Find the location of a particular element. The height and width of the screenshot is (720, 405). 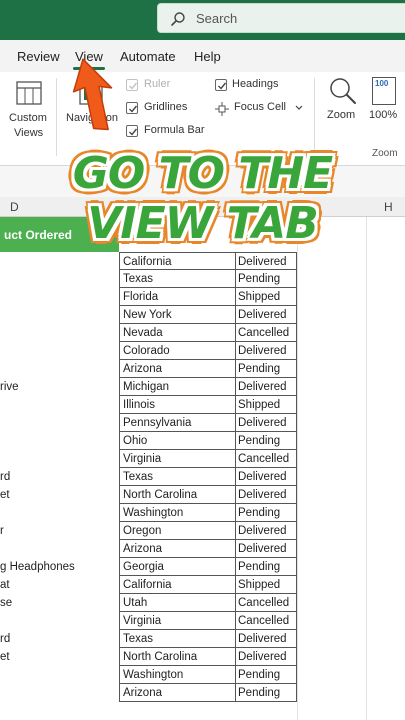

cell-state: Nevada is located at coordinates (177, 333).